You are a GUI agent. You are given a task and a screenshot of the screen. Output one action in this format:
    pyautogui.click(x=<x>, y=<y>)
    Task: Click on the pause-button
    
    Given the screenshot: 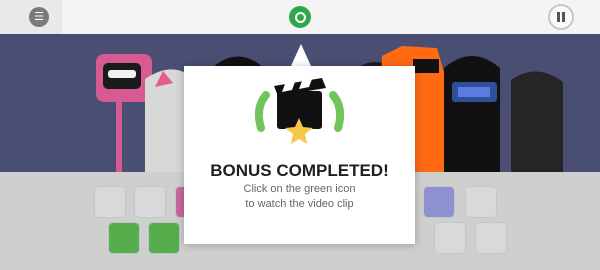 What is the action you would take?
    pyautogui.click(x=561, y=17)
    